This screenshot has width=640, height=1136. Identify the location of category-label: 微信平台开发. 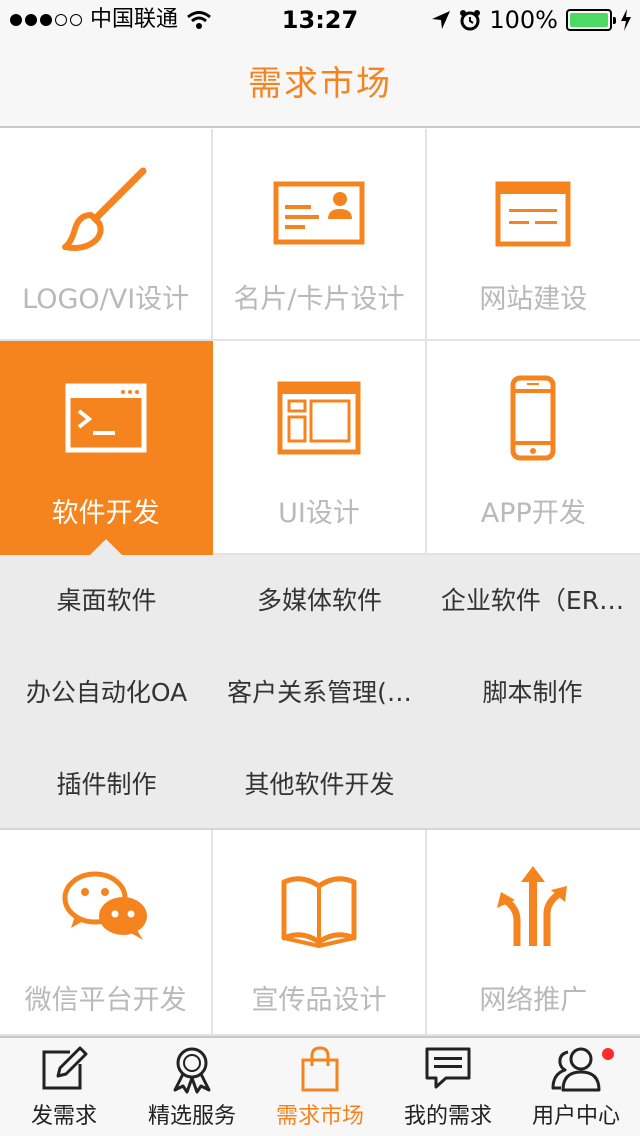
(105, 1000).